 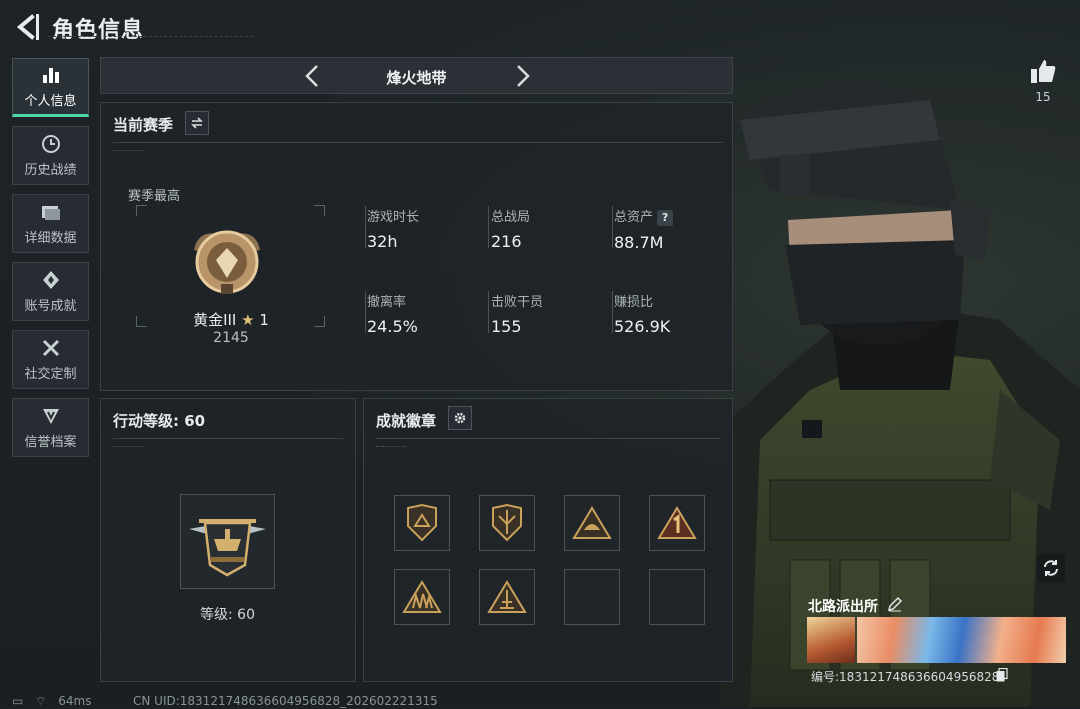 I want to click on rotate-icon, so click(x=1051, y=568).